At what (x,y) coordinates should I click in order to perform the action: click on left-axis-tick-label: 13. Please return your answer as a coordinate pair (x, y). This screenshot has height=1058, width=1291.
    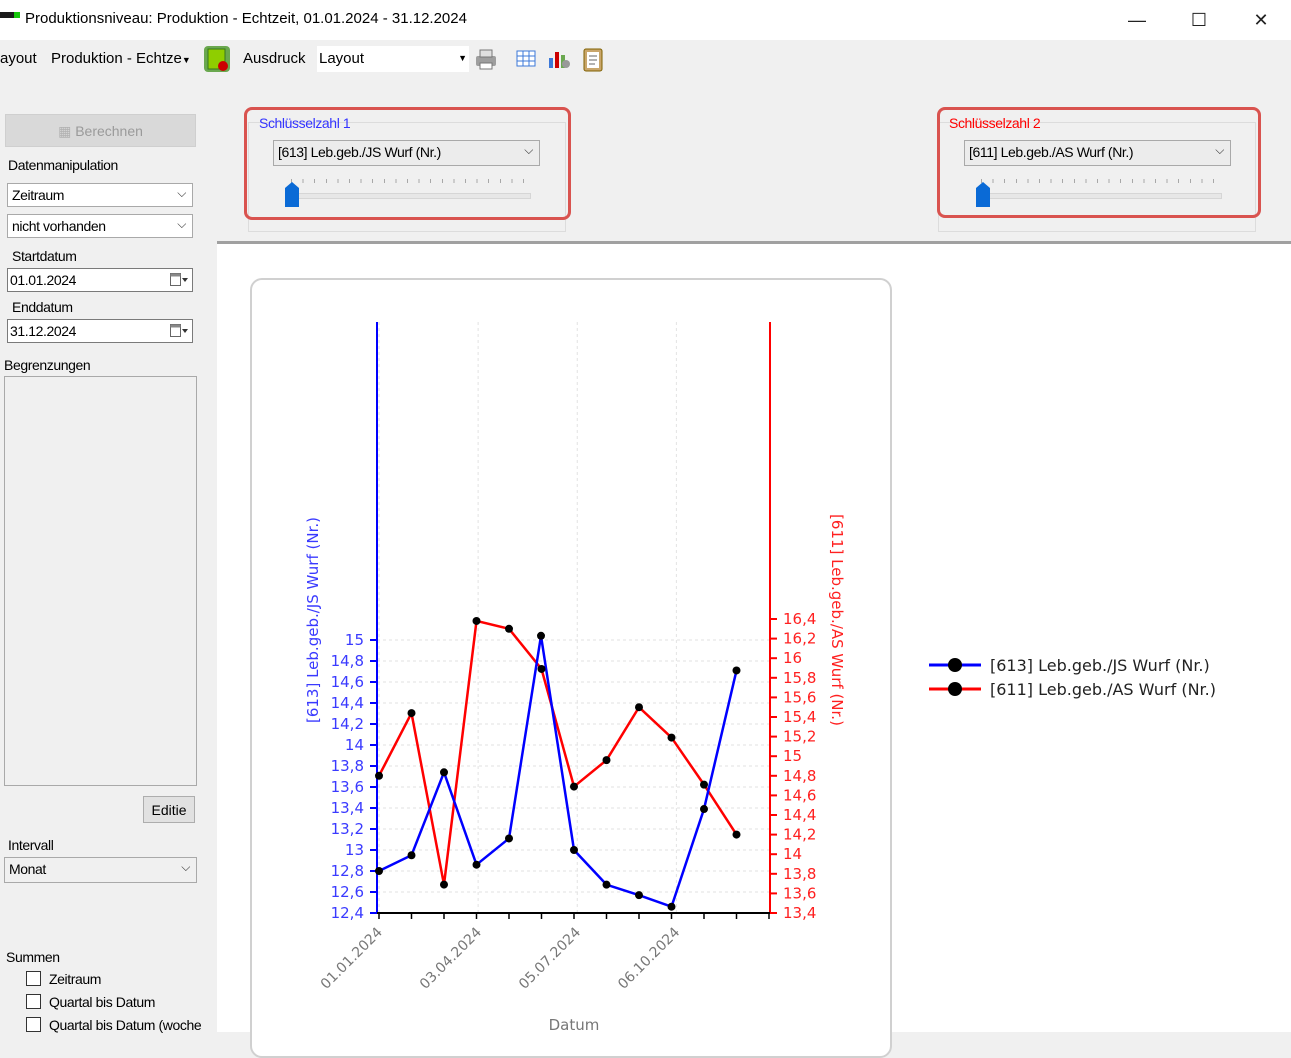
    Looking at the image, I should click on (354, 850).